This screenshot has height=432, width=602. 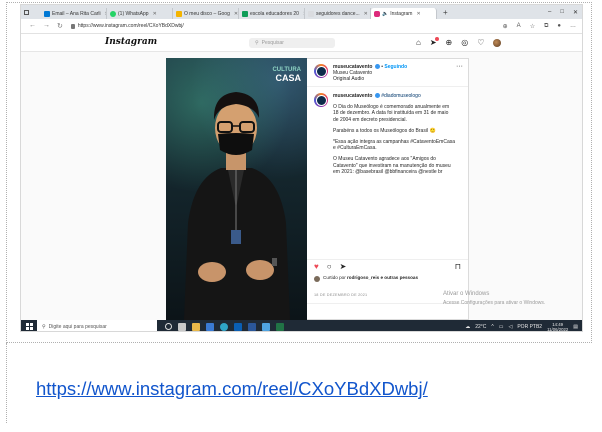 What do you see at coordinates (529, 327) in the screenshot?
I see `language-indicator: POR PTB2` at bounding box center [529, 327].